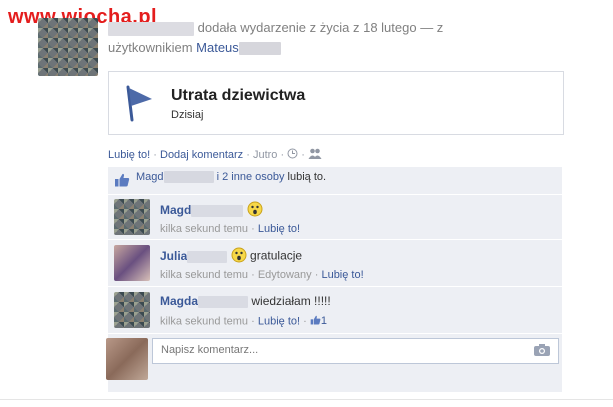 Image resolution: width=613 pixels, height=407 pixels. What do you see at coordinates (129, 155) in the screenshot?
I see `like-link: Lubię to!` at bounding box center [129, 155].